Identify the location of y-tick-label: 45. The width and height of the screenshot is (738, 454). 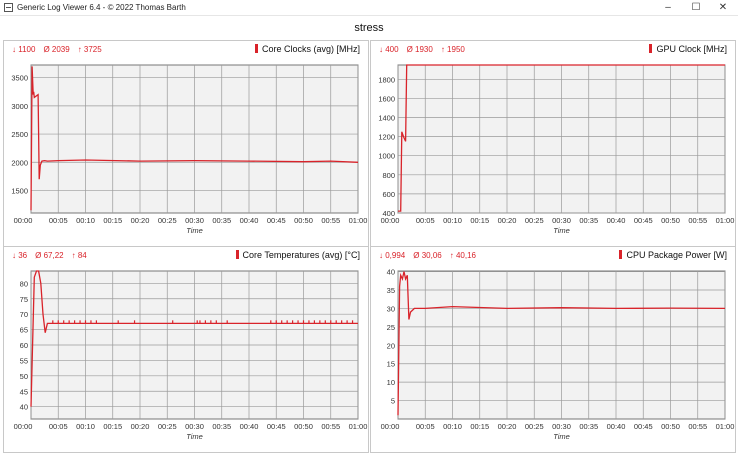
(24, 391).